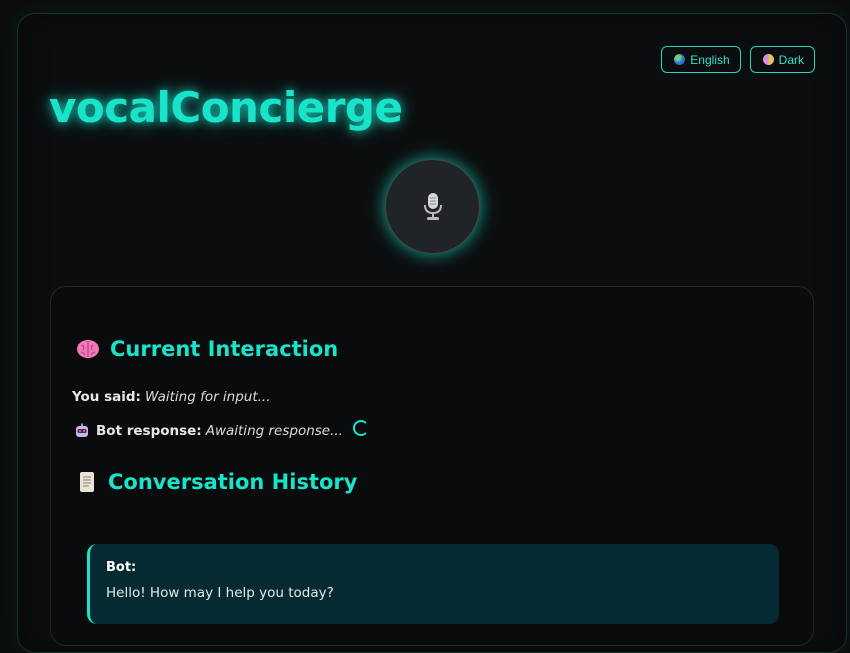 This screenshot has width=850, height=653. Describe the element at coordinates (87, 482) in the screenshot. I see `scroll-icon` at that location.